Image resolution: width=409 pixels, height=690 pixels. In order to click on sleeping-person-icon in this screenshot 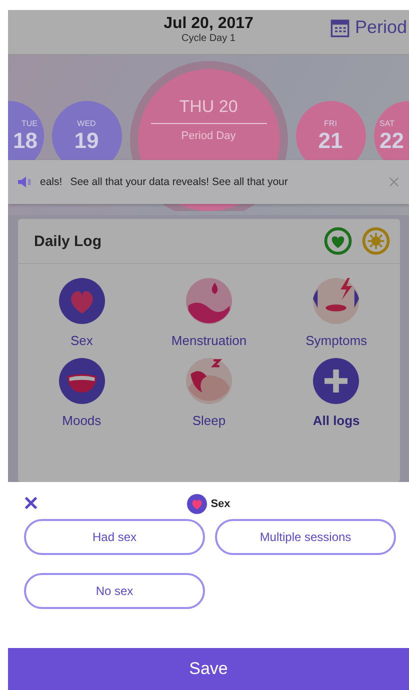, I will do `click(209, 381)`.